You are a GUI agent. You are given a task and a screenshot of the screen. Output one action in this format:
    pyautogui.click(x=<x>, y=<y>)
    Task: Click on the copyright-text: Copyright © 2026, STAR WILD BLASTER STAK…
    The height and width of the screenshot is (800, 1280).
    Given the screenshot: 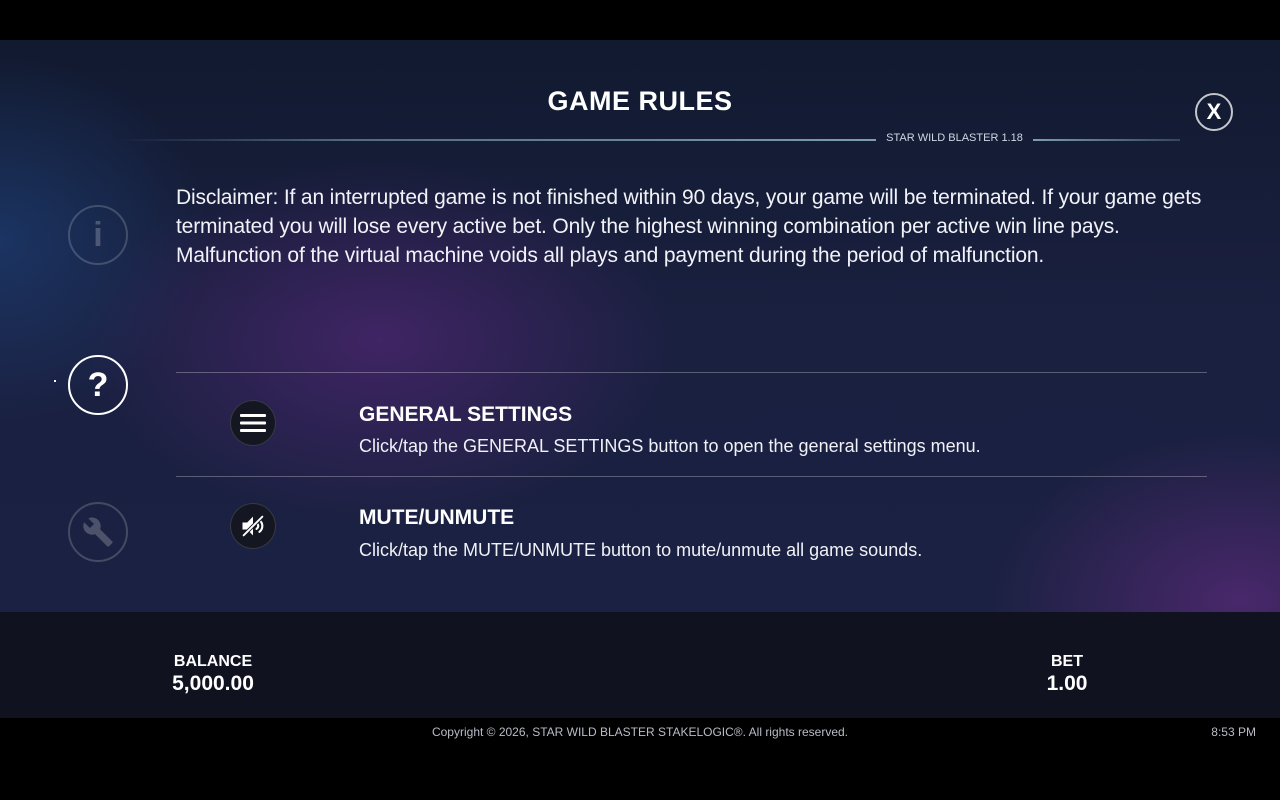 What is the action you would take?
    pyautogui.click(x=640, y=732)
    